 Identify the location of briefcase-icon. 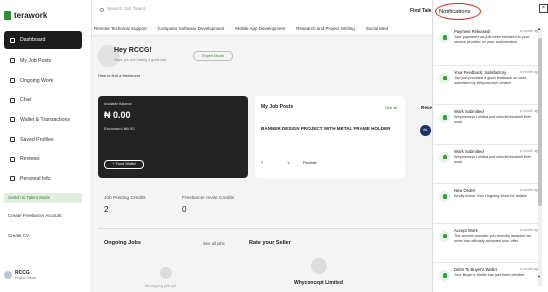
(12, 61).